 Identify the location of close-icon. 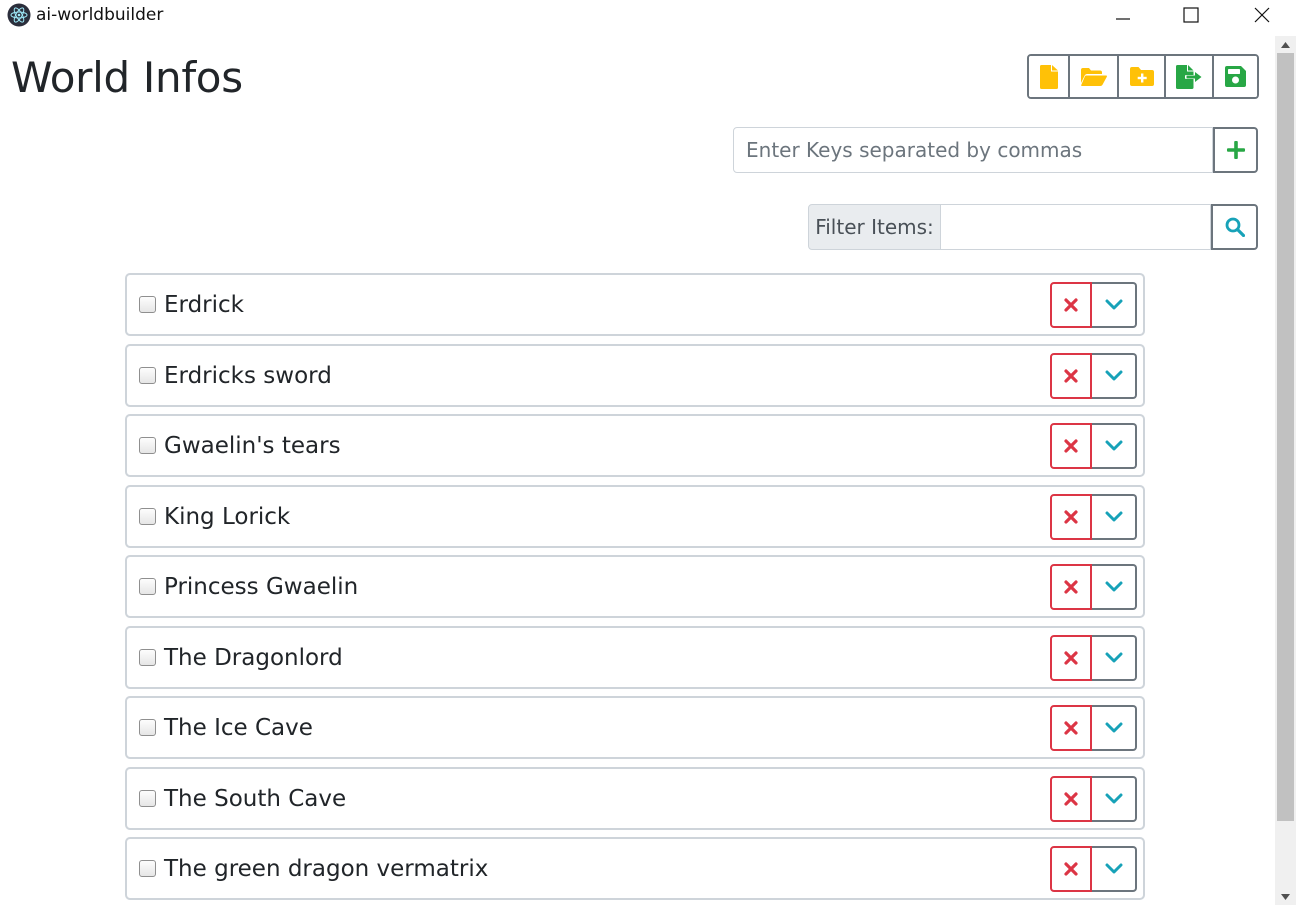
(1262, 15).